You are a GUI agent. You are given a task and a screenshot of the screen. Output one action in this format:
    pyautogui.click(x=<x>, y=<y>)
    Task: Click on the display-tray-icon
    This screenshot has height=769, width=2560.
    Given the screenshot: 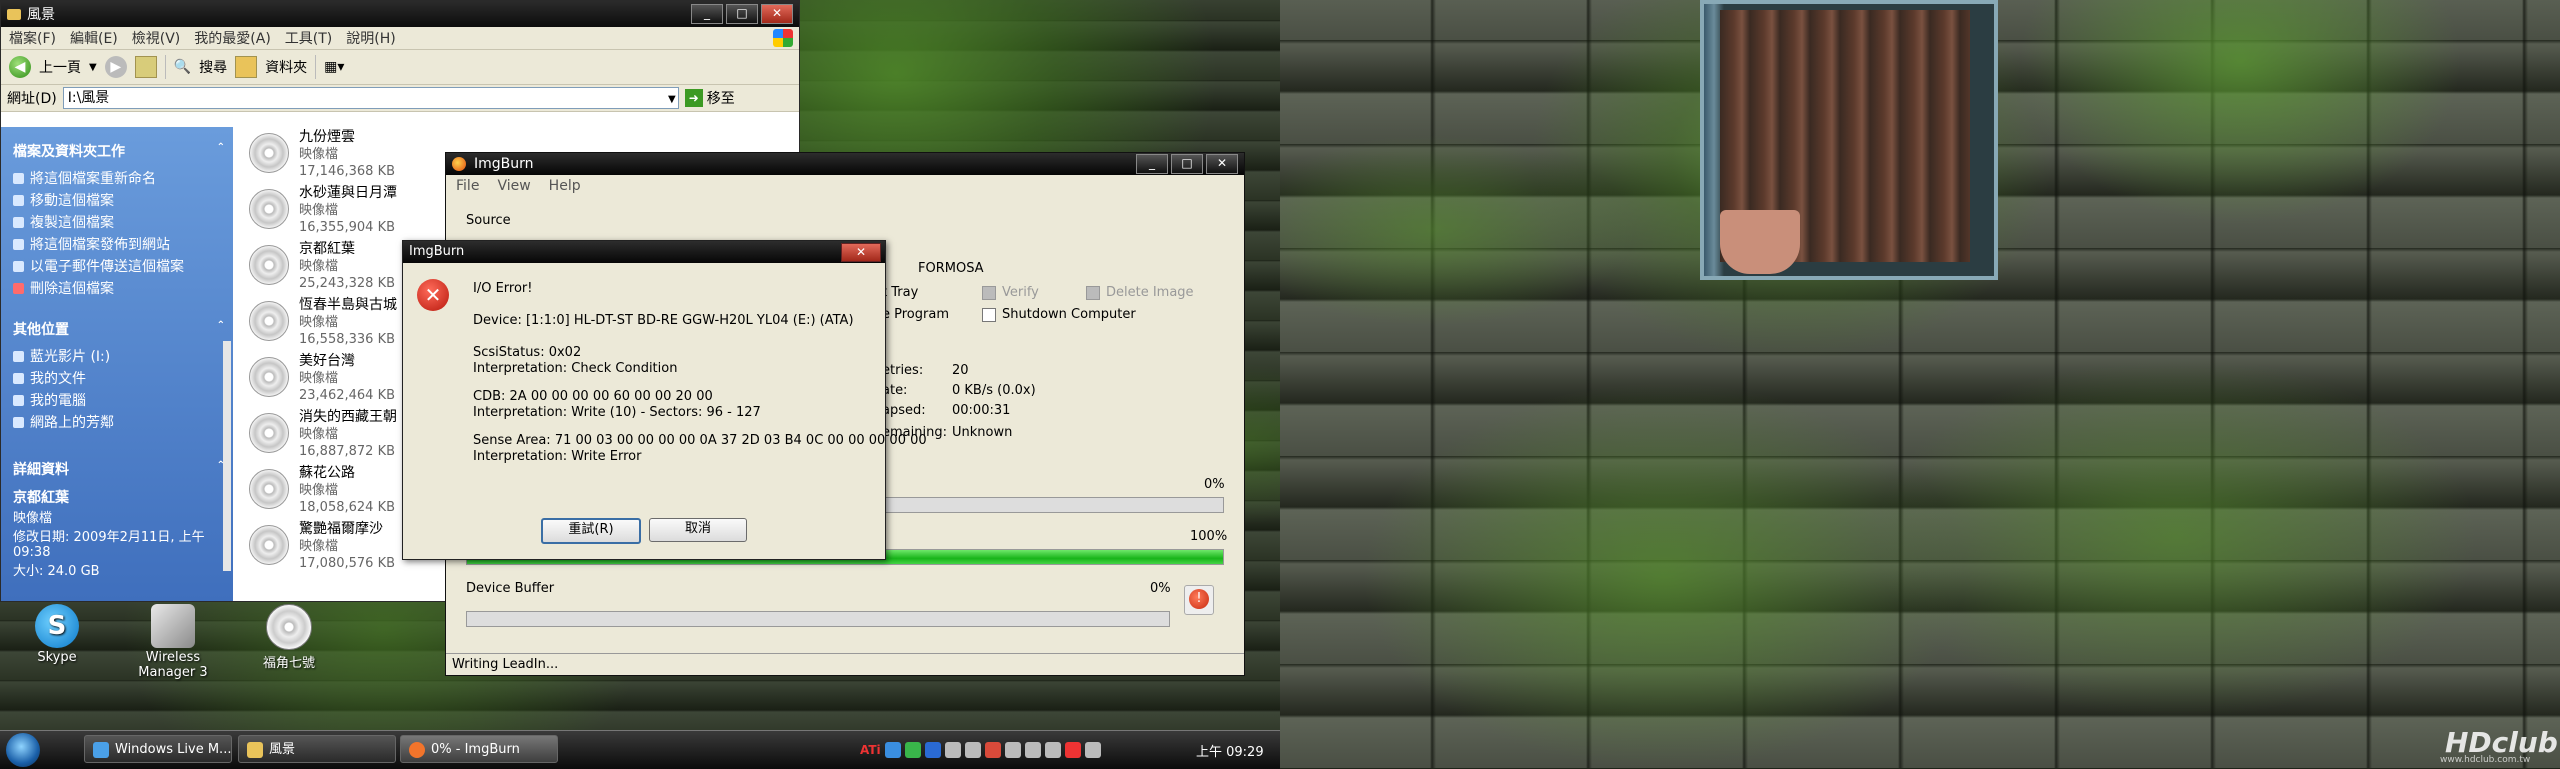 What is the action you would take?
    pyautogui.click(x=1052, y=750)
    